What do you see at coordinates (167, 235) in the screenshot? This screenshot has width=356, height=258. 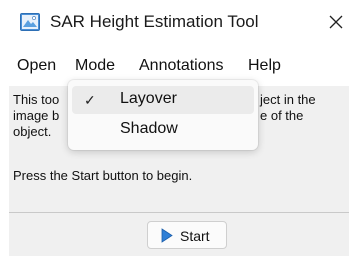 I see `play-icon` at bounding box center [167, 235].